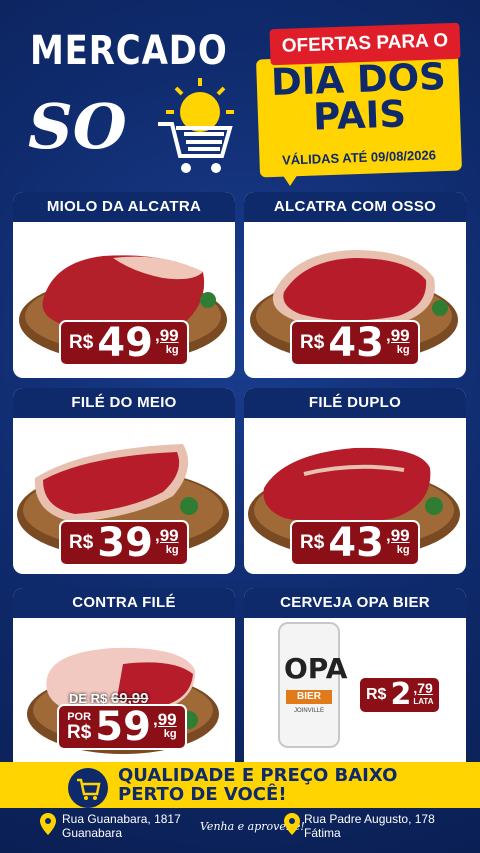 The height and width of the screenshot is (853, 480). I want to click on beer-can-image: OPA BIER JOINVILLE, so click(313, 685).